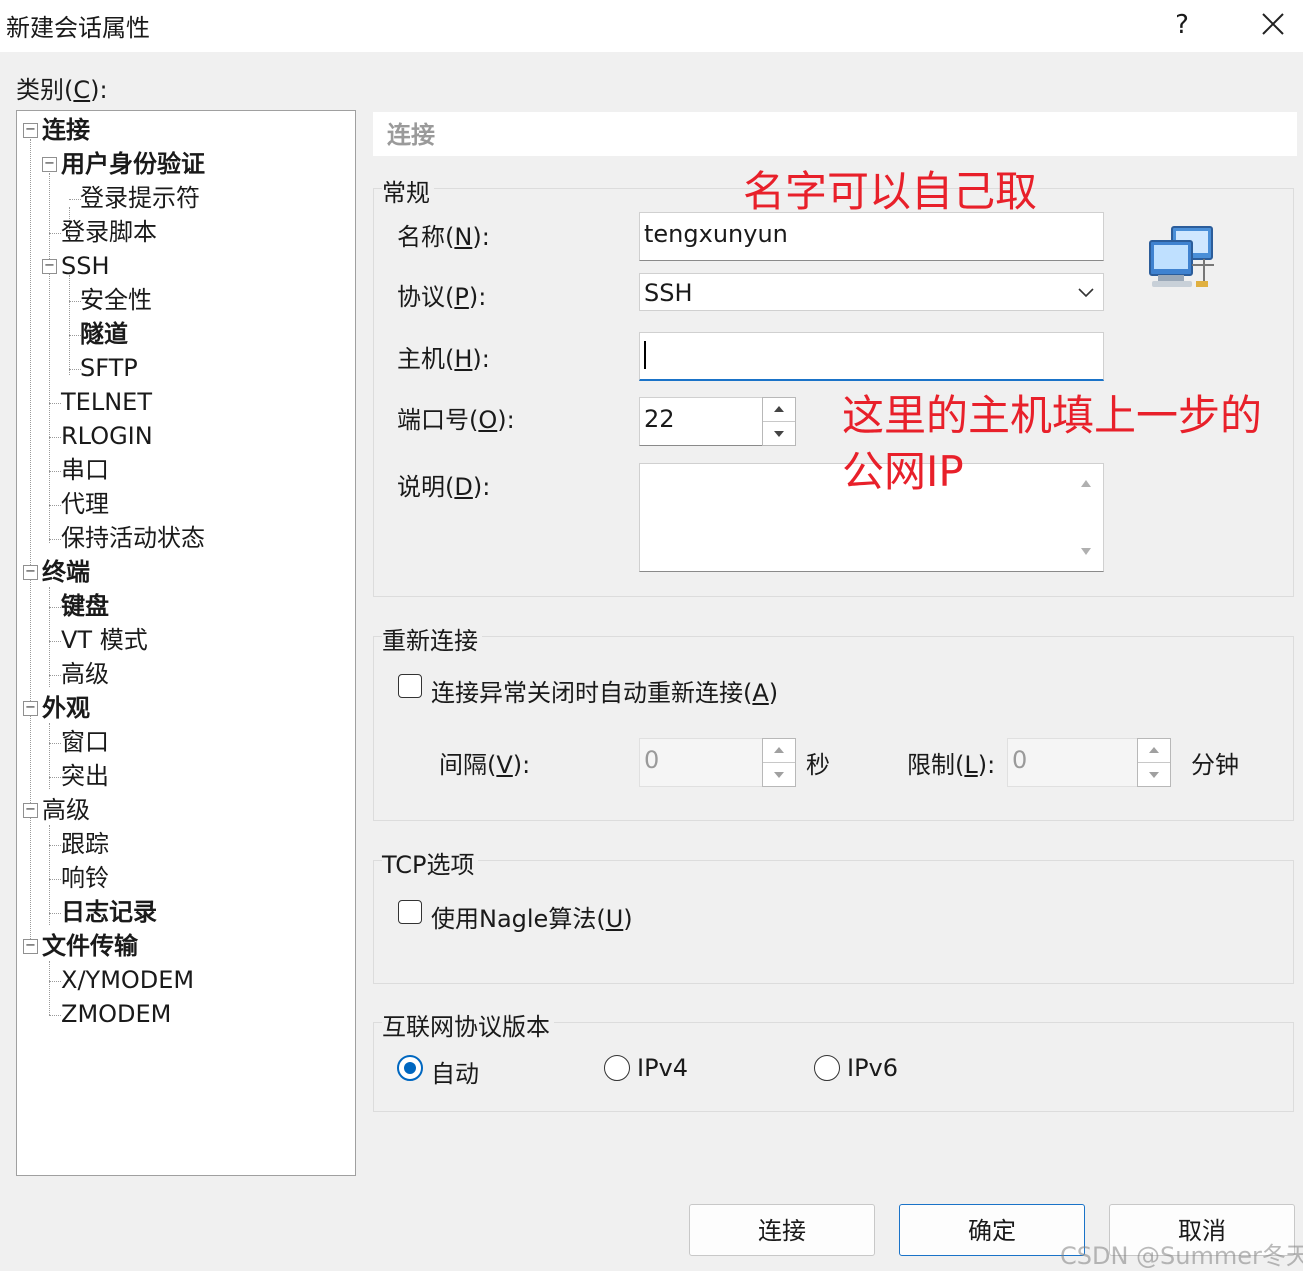 Image resolution: width=1303 pixels, height=1271 pixels. What do you see at coordinates (668, 293) in the screenshot?
I see `protocol-select-value: SSH` at bounding box center [668, 293].